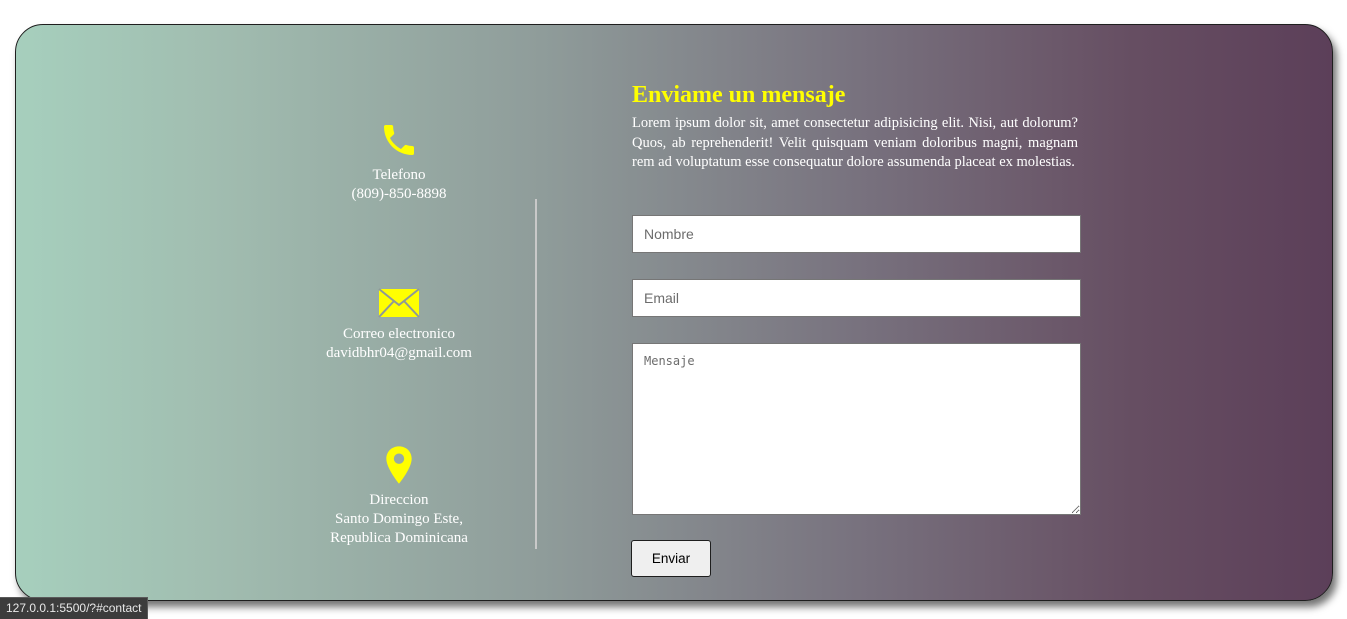 The height and width of the screenshot is (619, 1347). I want to click on address-line-2: Republica Dominicana, so click(399, 538).